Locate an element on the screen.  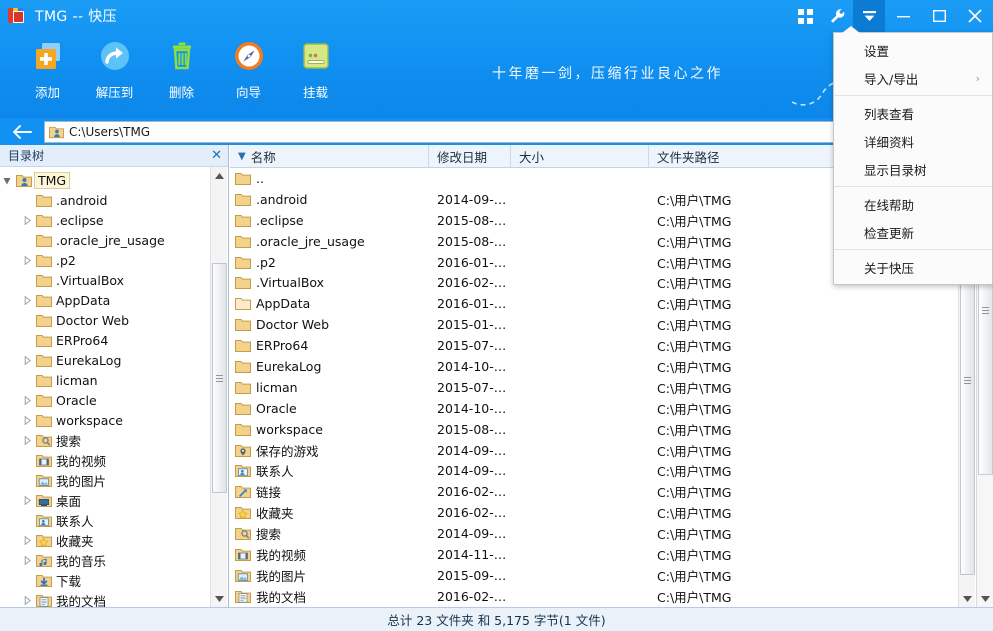
tree-node: EurekaLog is located at coordinates (114, 360).